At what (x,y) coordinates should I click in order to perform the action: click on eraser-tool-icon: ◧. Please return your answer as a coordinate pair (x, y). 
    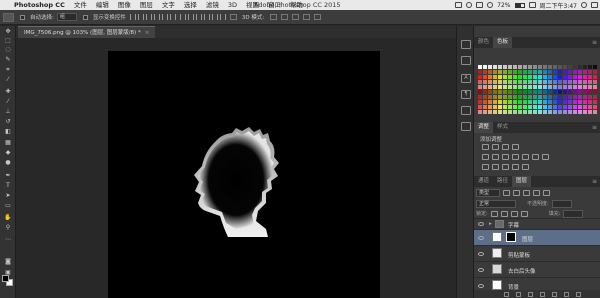
    Looking at the image, I should click on (8, 132).